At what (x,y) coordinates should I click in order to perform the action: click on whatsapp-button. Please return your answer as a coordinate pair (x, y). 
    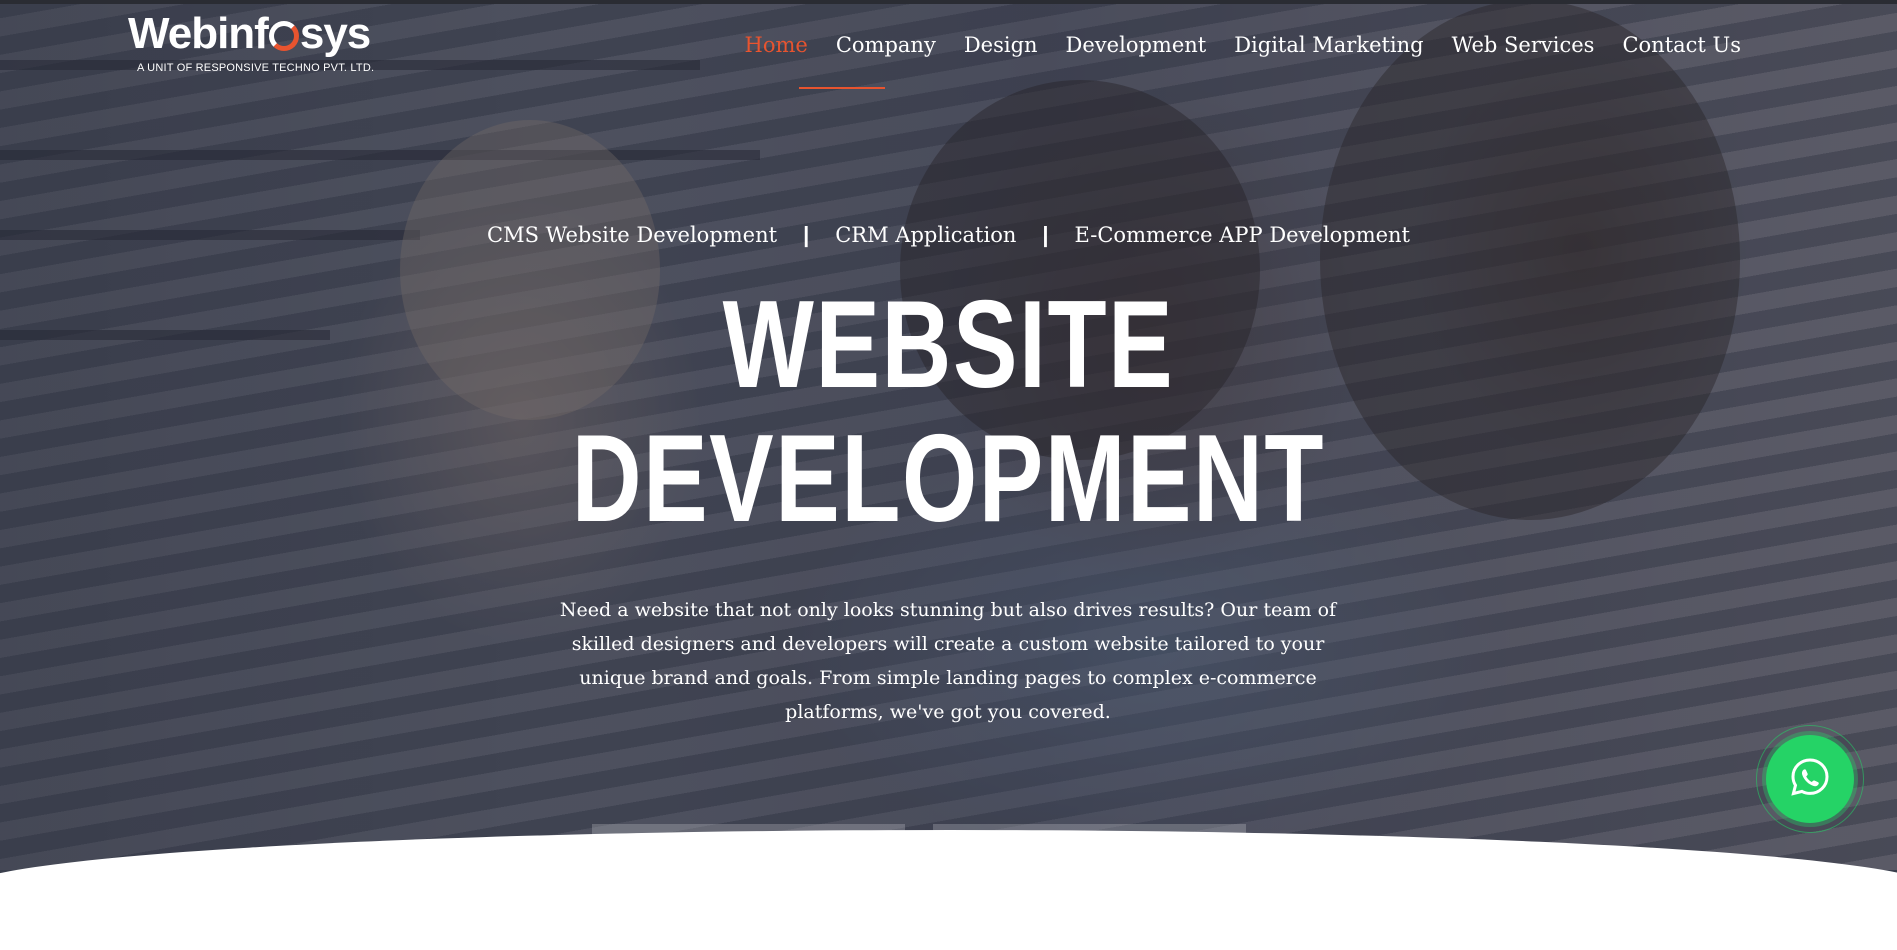
    Looking at the image, I should click on (1810, 779).